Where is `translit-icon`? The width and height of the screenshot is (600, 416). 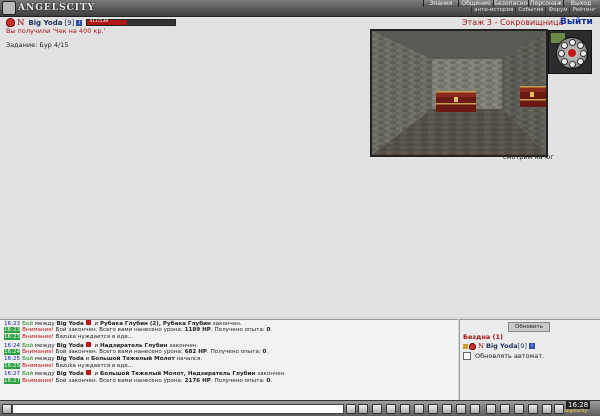
translit-icon is located at coordinates (391, 409).